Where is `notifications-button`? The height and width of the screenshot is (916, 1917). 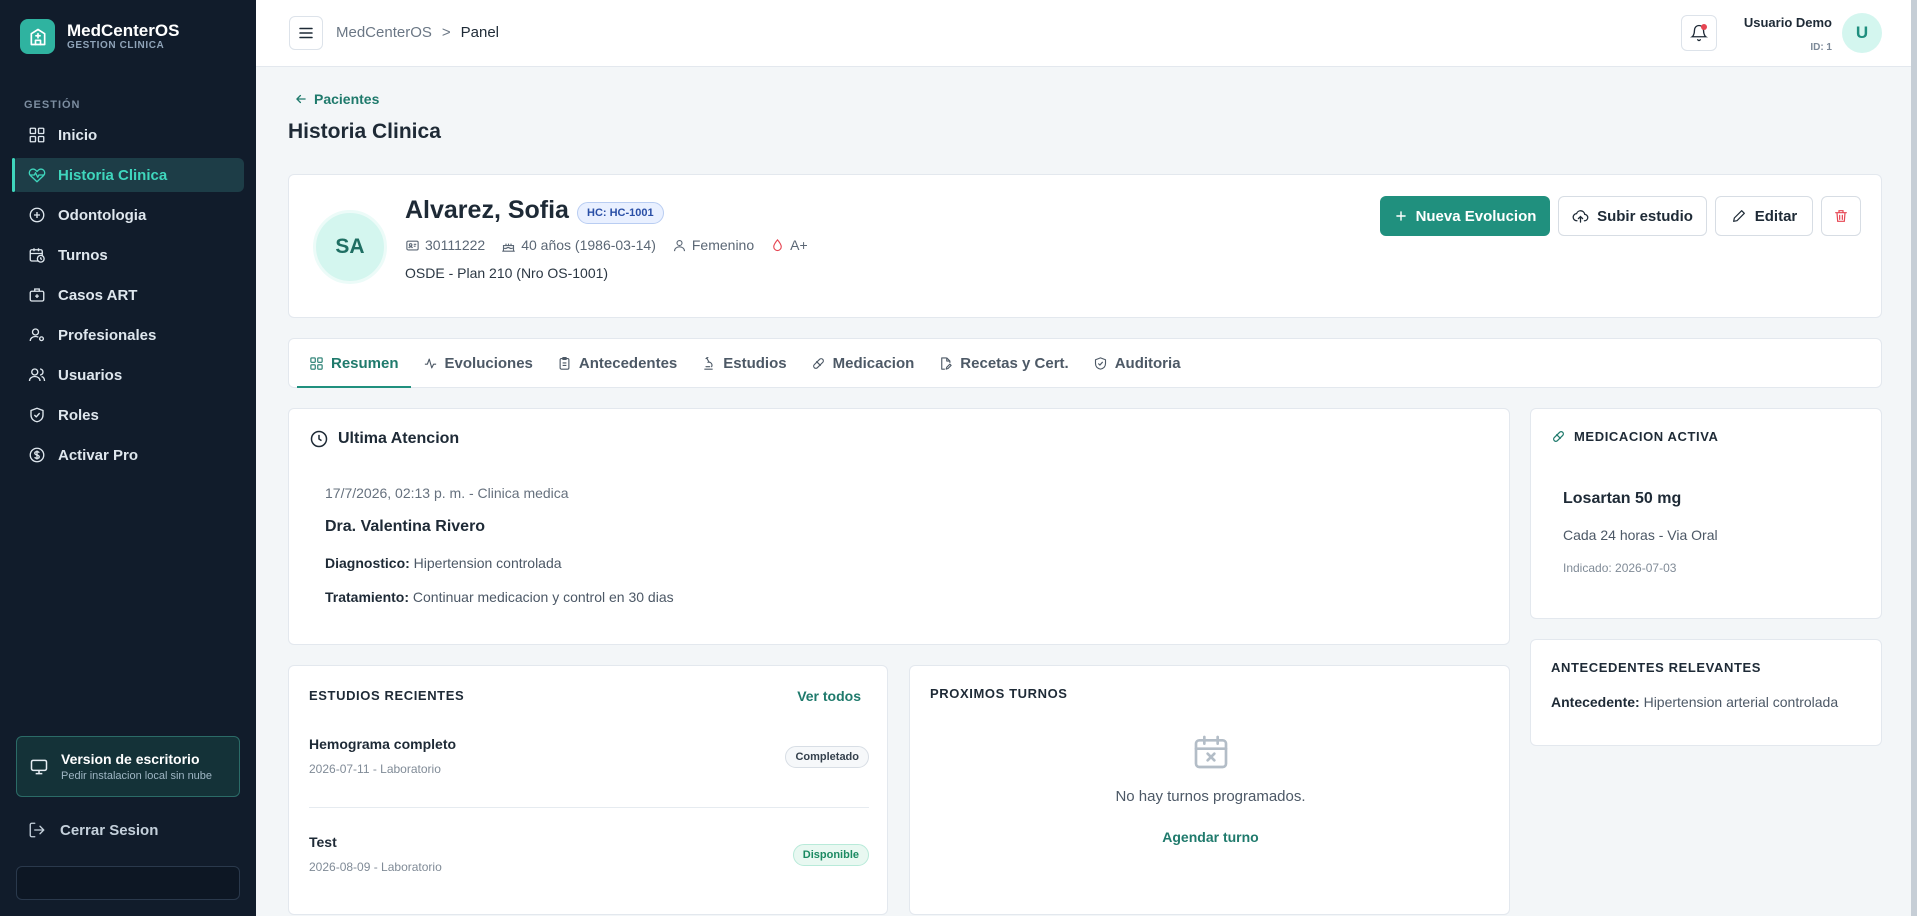 notifications-button is located at coordinates (1699, 33).